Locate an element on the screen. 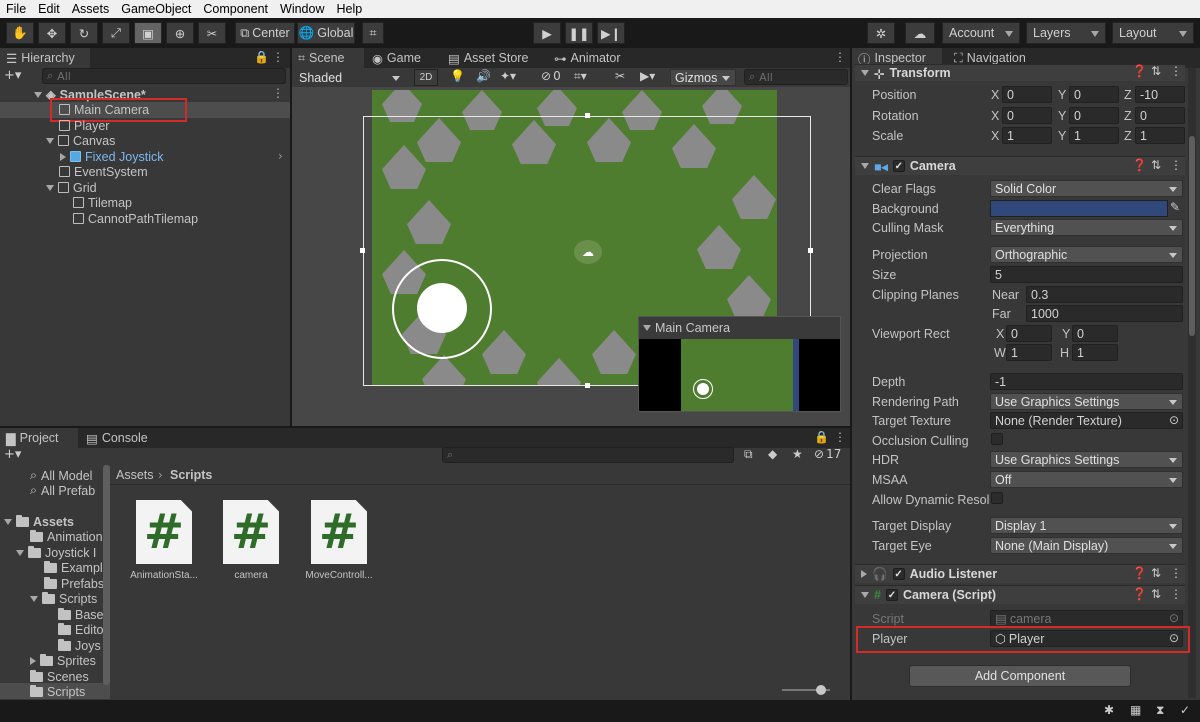 The height and width of the screenshot is (722, 1200). target-eye-dropdown: None (Main Display) is located at coordinates (1086, 545).